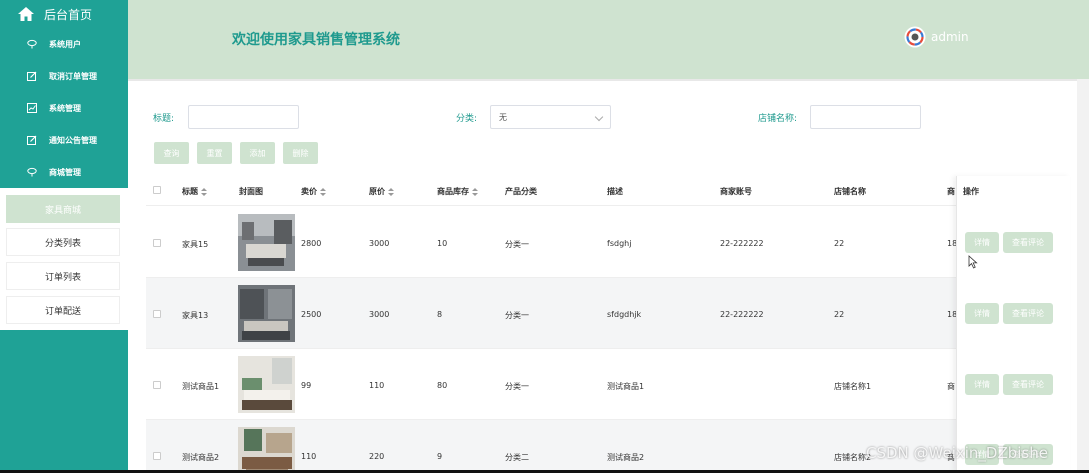 The height and width of the screenshot is (473, 1089). I want to click on cell-price: 110, so click(309, 456).